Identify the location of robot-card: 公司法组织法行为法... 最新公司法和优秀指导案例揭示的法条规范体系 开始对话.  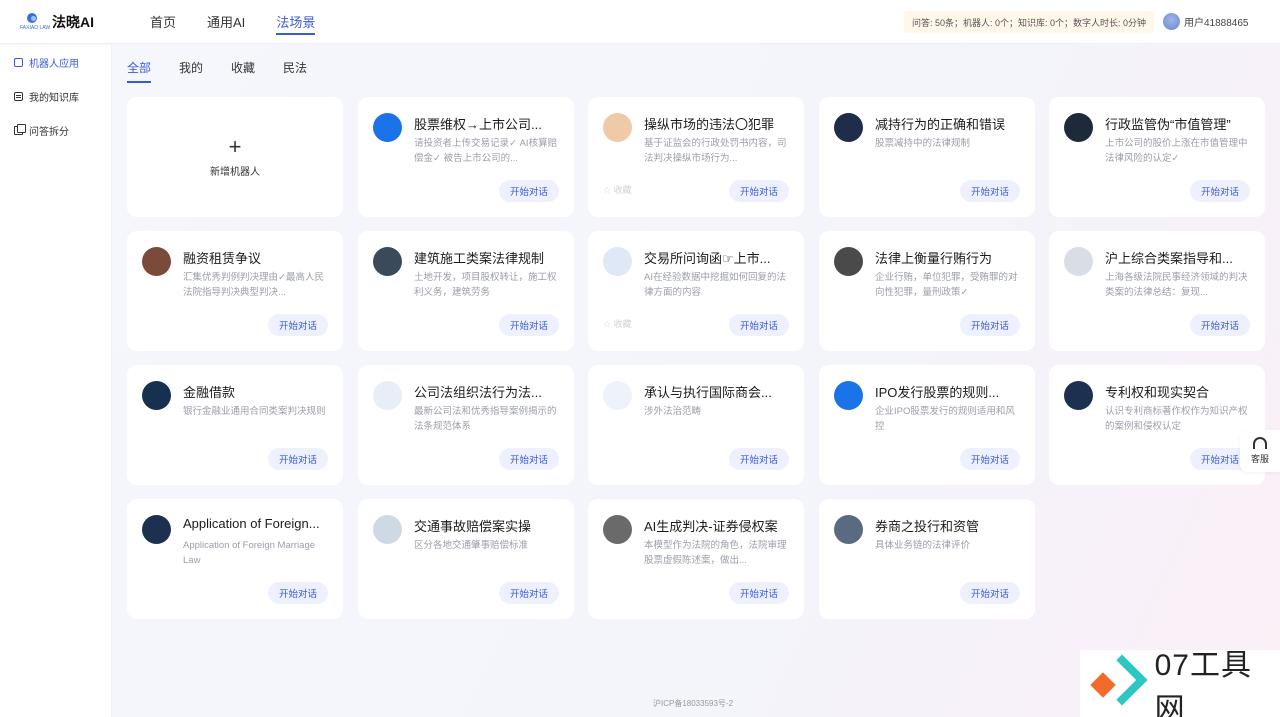
(466, 425).